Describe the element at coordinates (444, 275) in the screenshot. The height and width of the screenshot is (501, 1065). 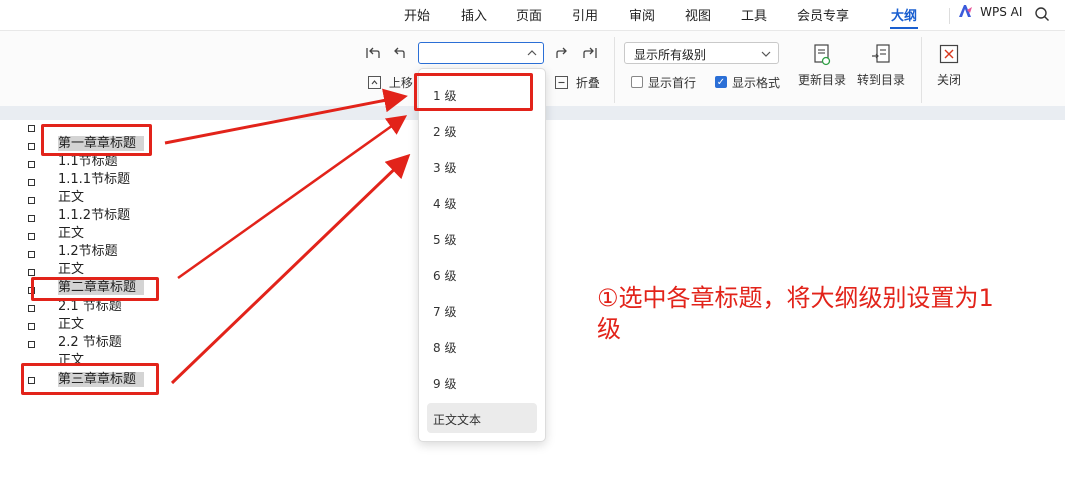
I see `level-option-6: 6 级` at that location.